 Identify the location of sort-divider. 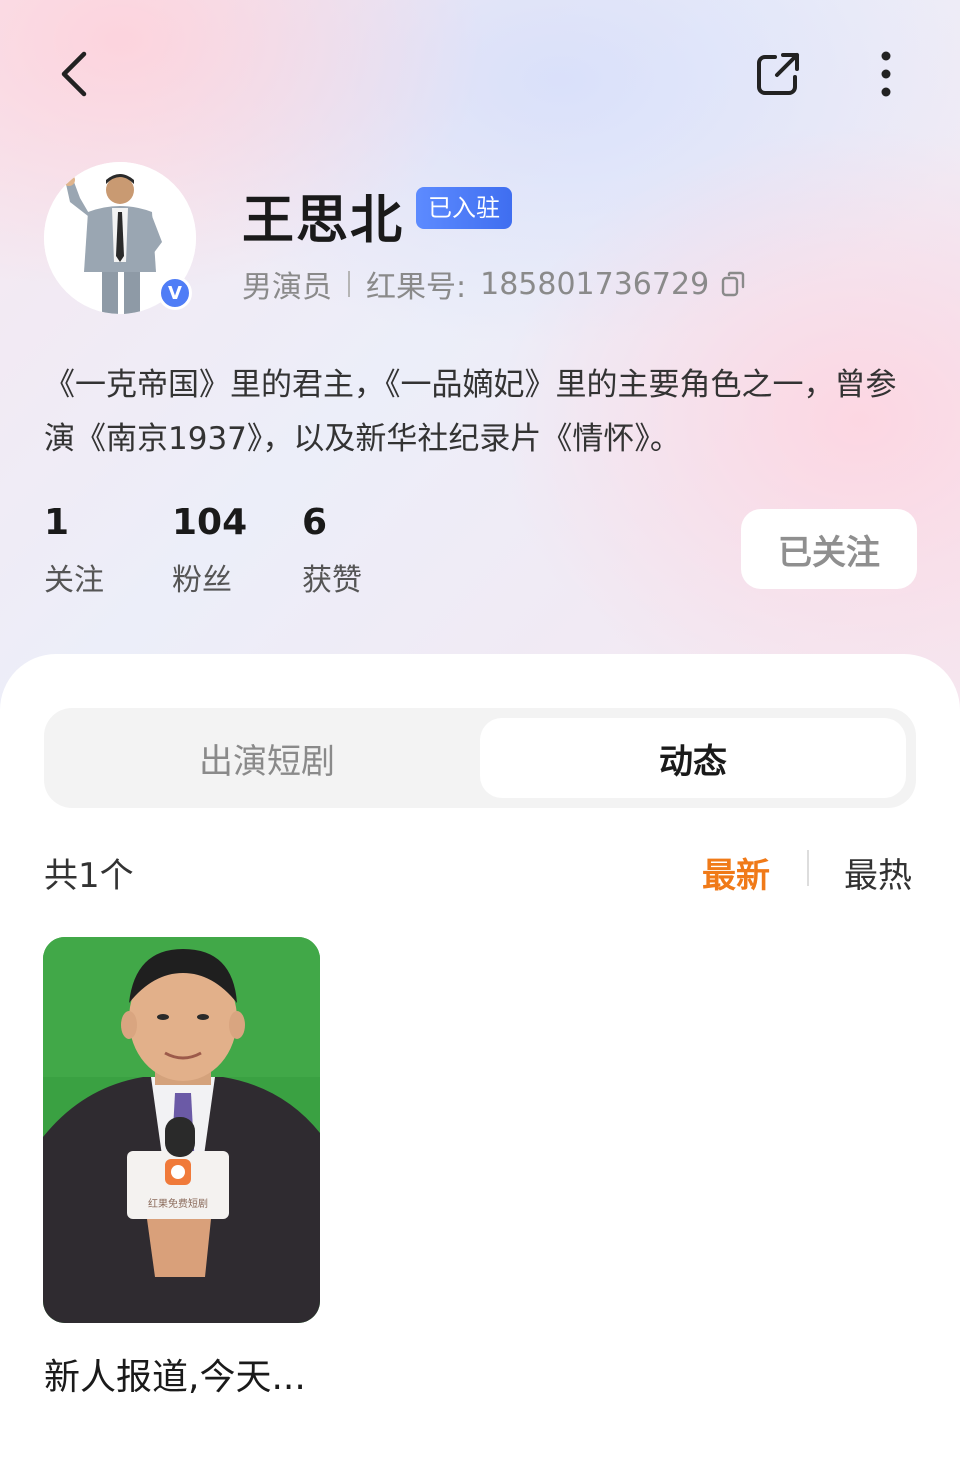
(808, 868).